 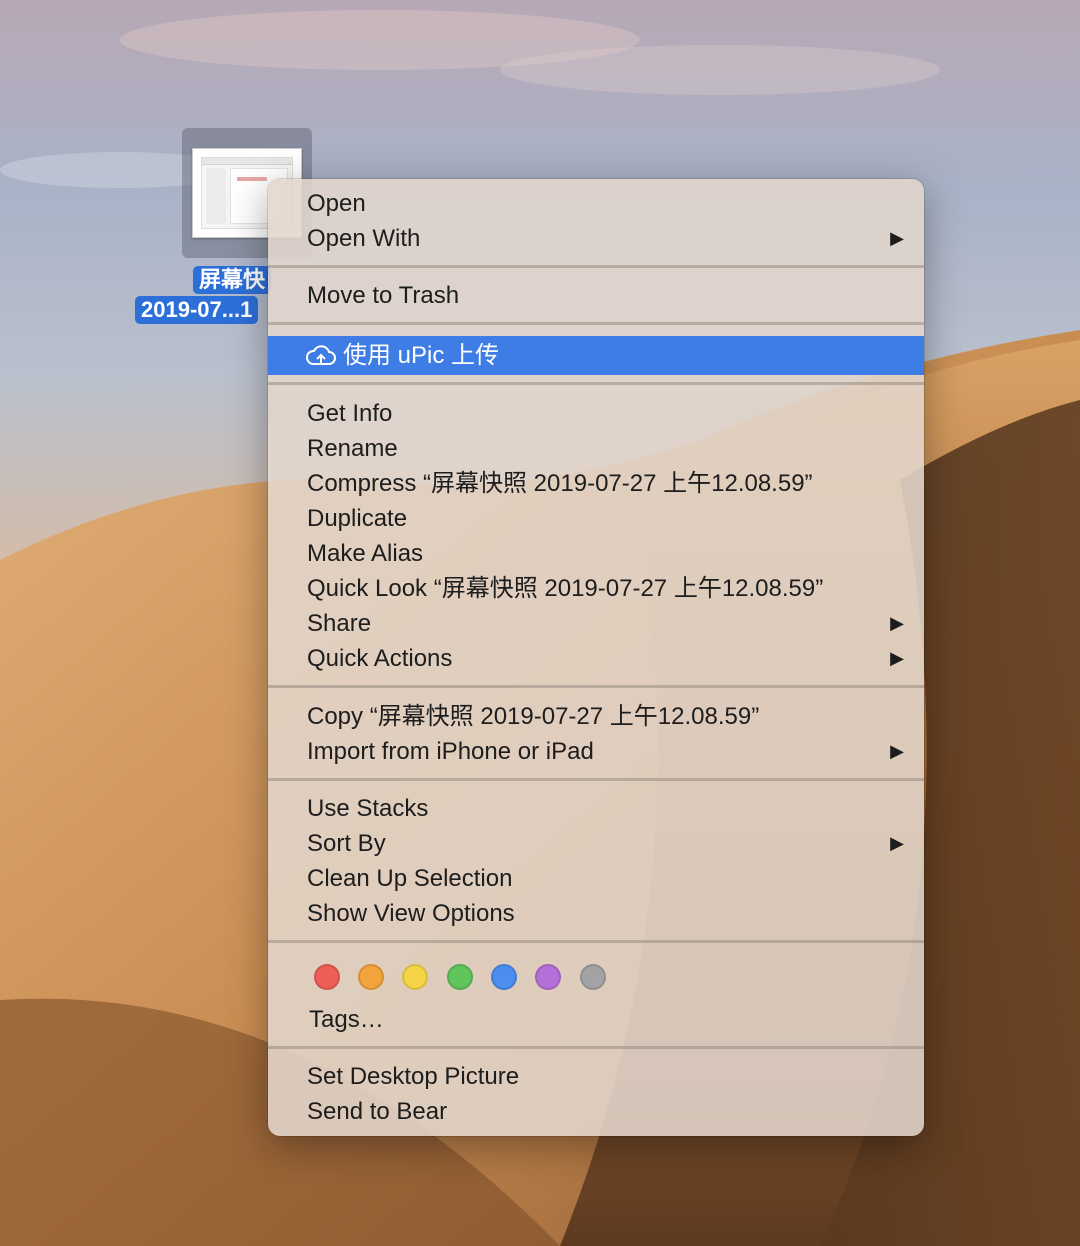 I want to click on tag-purple-dot, so click(x=548, y=977).